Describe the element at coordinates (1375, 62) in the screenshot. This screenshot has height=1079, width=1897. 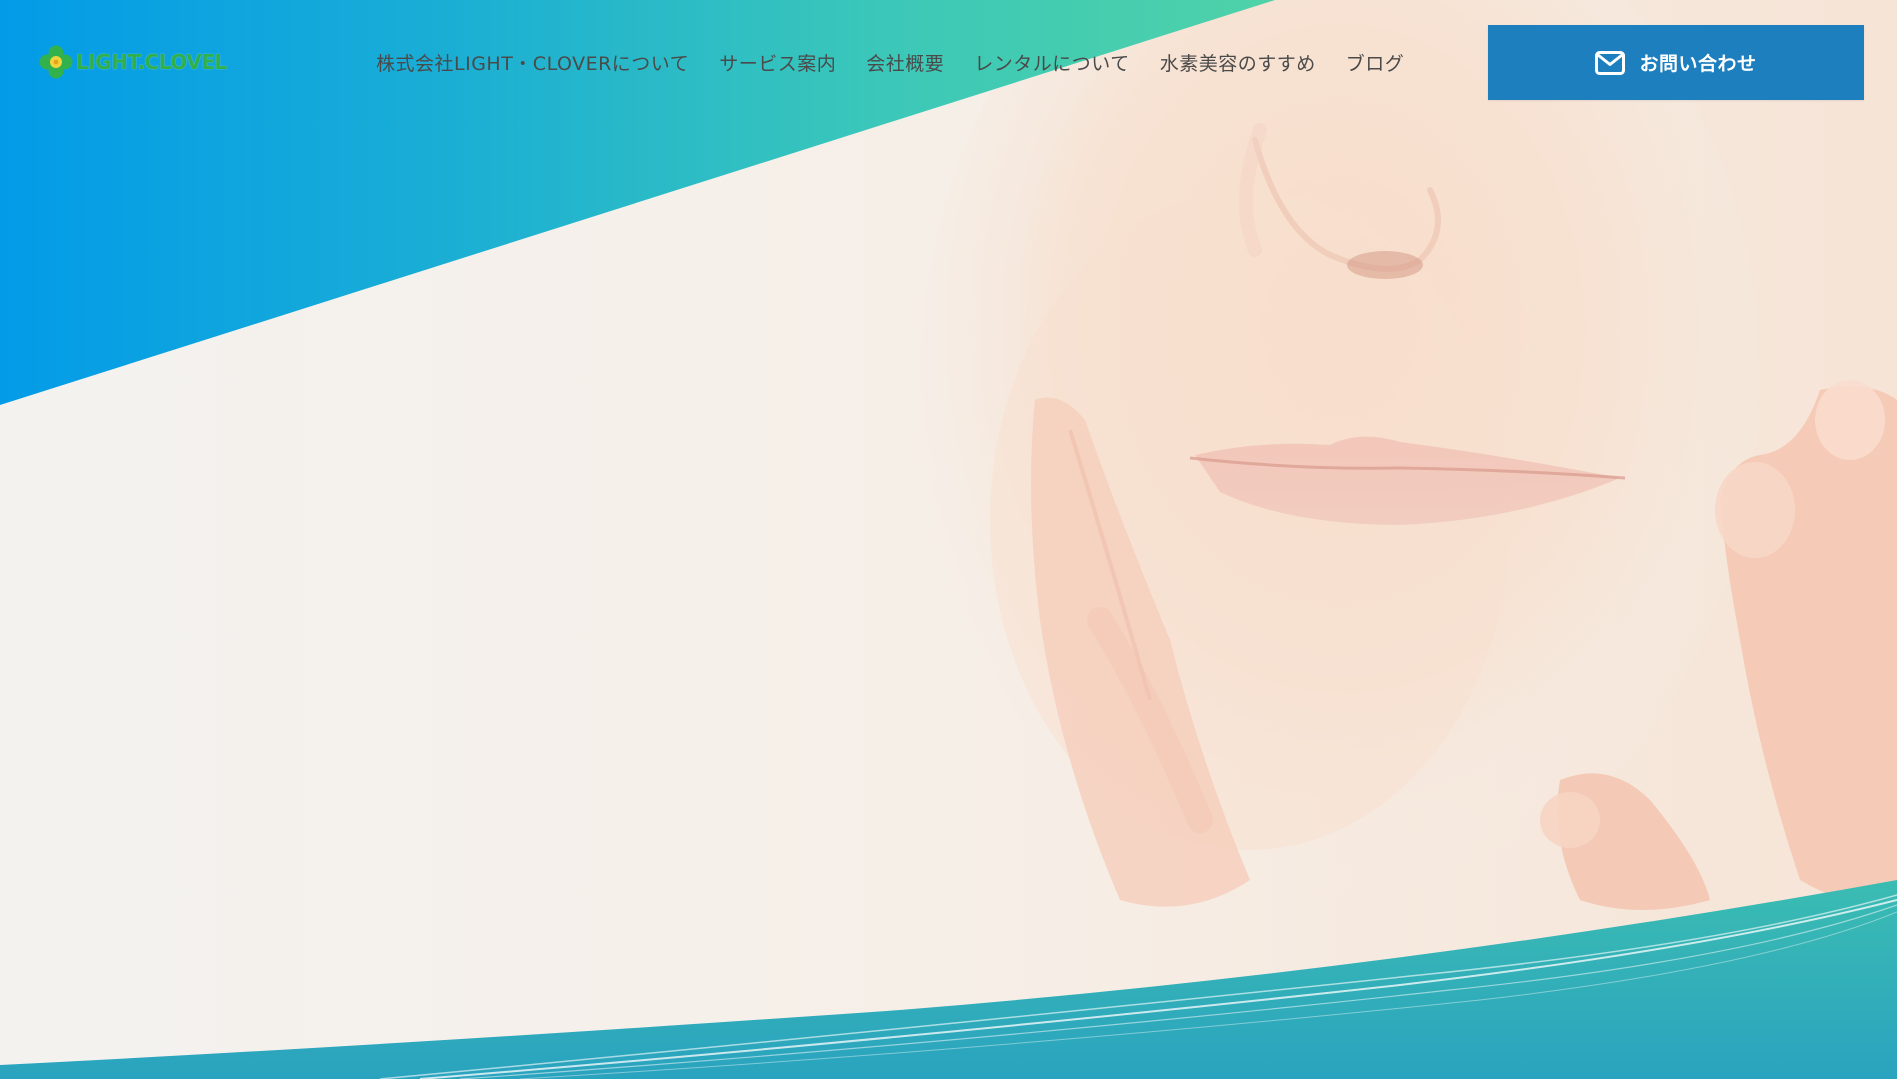
I see `nav-item-blog: ブログ` at that location.